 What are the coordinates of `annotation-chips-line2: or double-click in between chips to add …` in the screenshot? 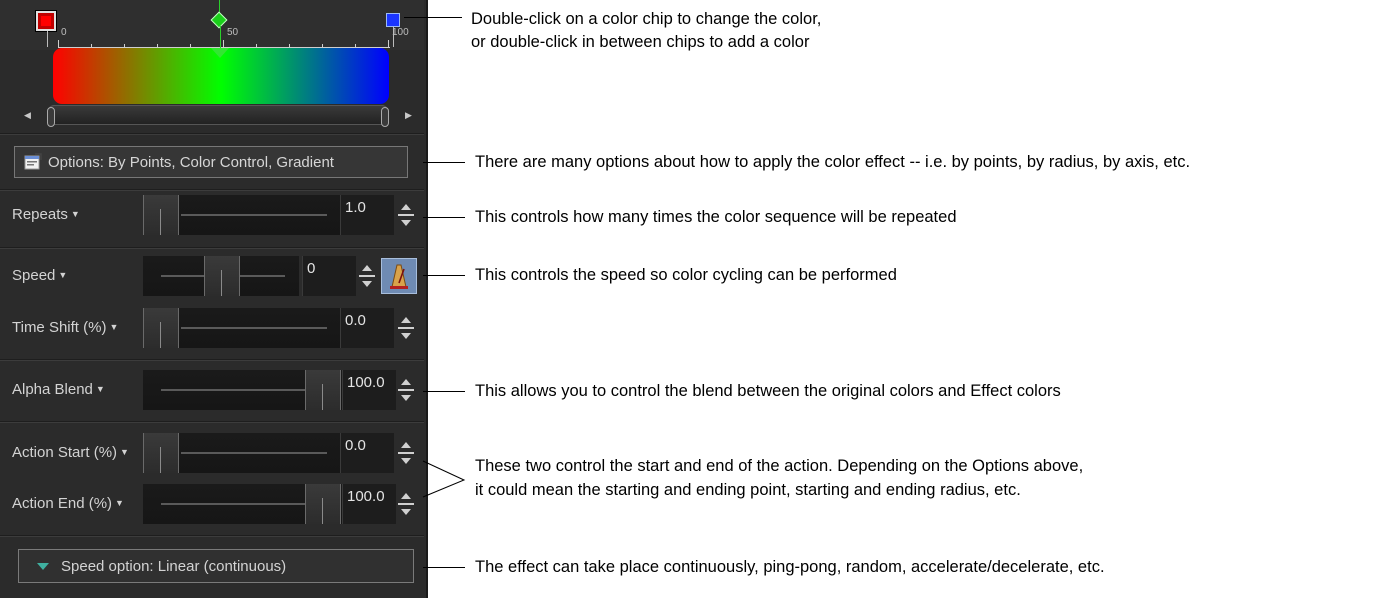 It's located at (640, 42).